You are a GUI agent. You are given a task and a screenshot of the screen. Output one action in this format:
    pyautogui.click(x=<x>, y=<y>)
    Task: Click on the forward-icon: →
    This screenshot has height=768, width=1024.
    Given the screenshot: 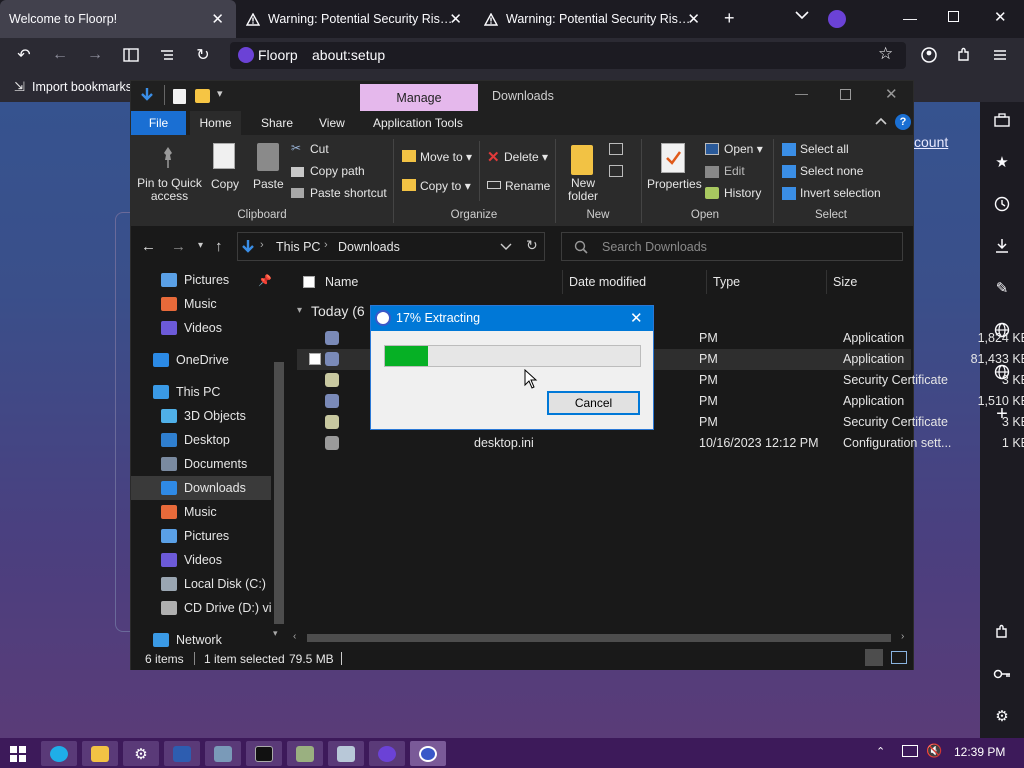 What is the action you would take?
    pyautogui.click(x=95, y=55)
    